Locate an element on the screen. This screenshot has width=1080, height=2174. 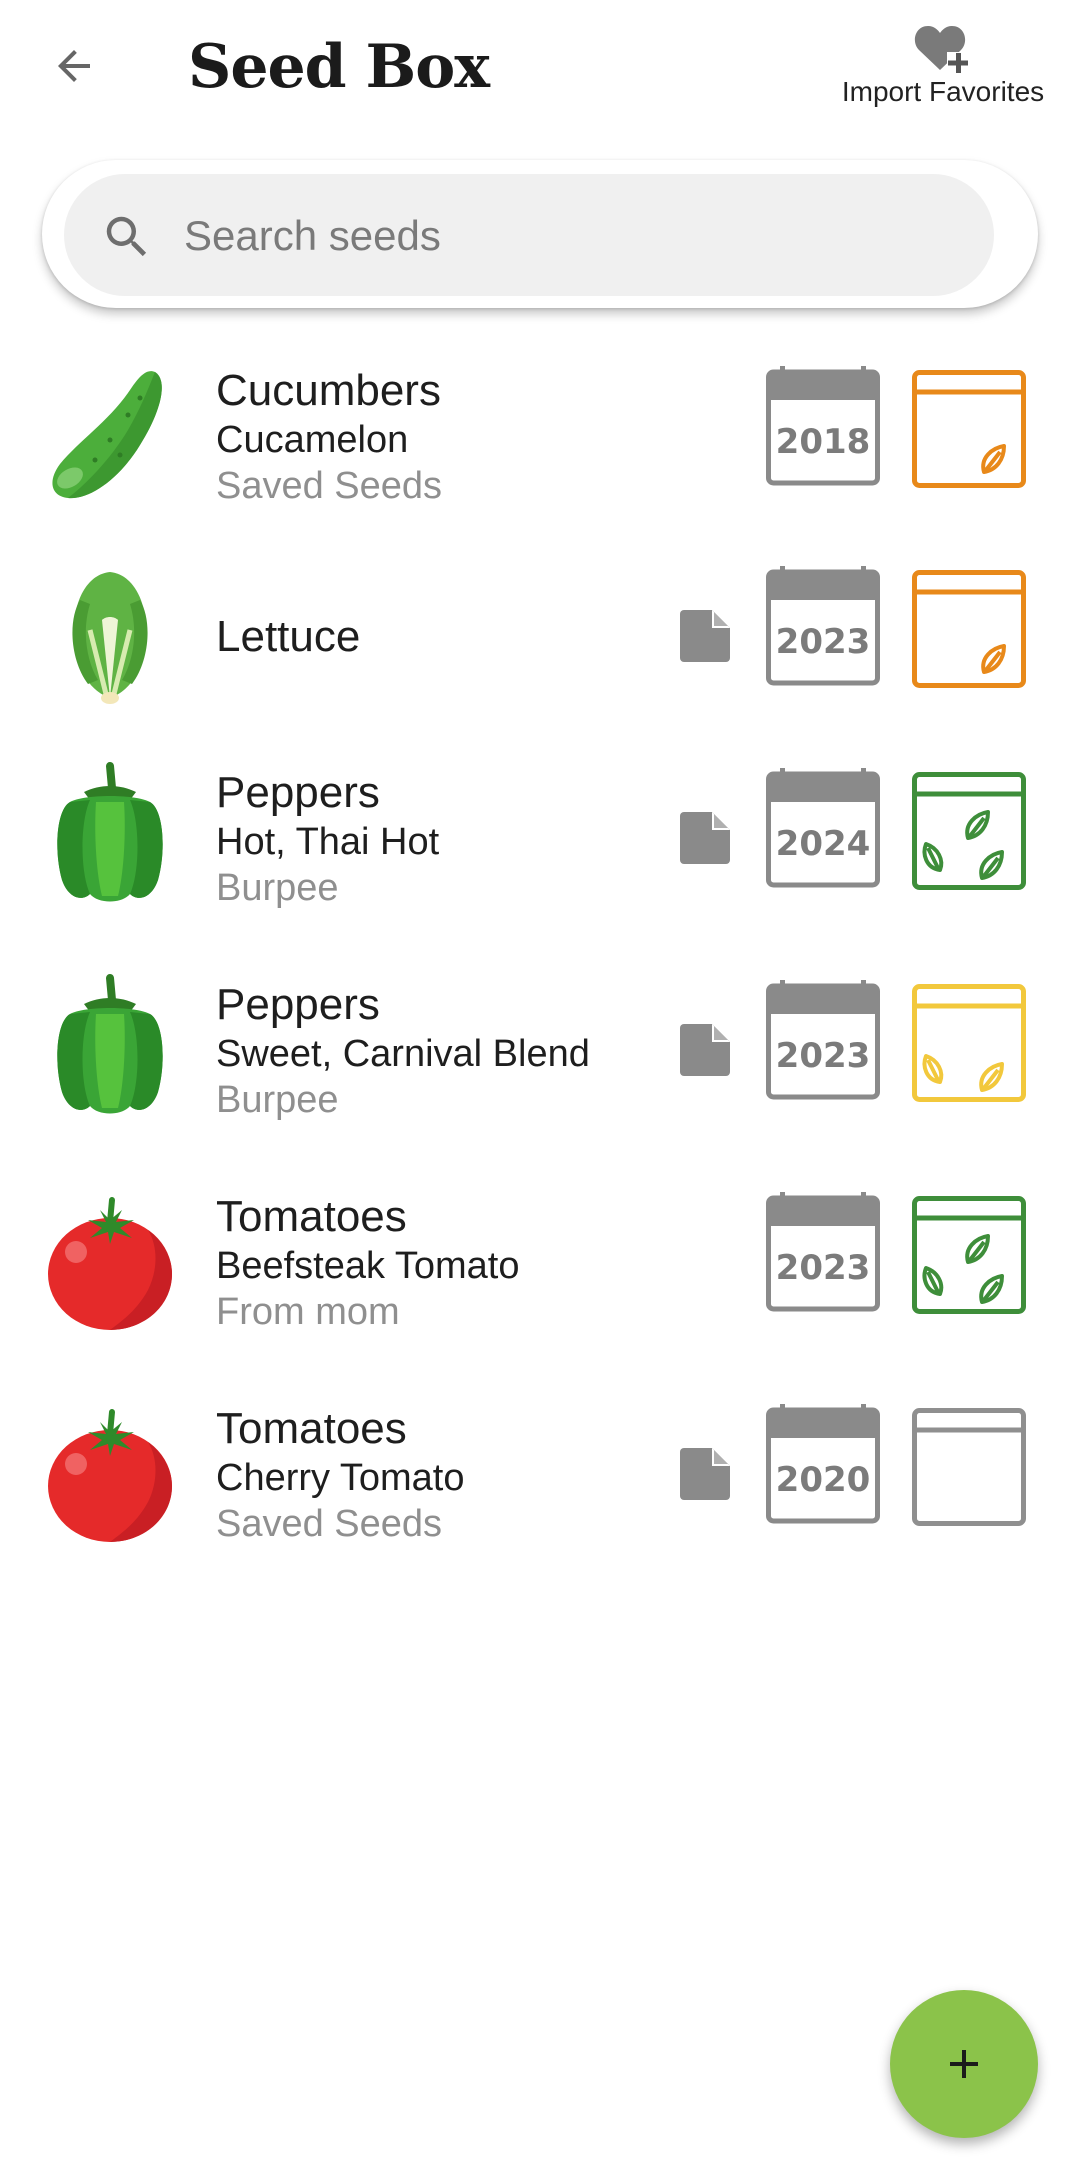
seed-year: 2020 is located at coordinates (823, 1480).